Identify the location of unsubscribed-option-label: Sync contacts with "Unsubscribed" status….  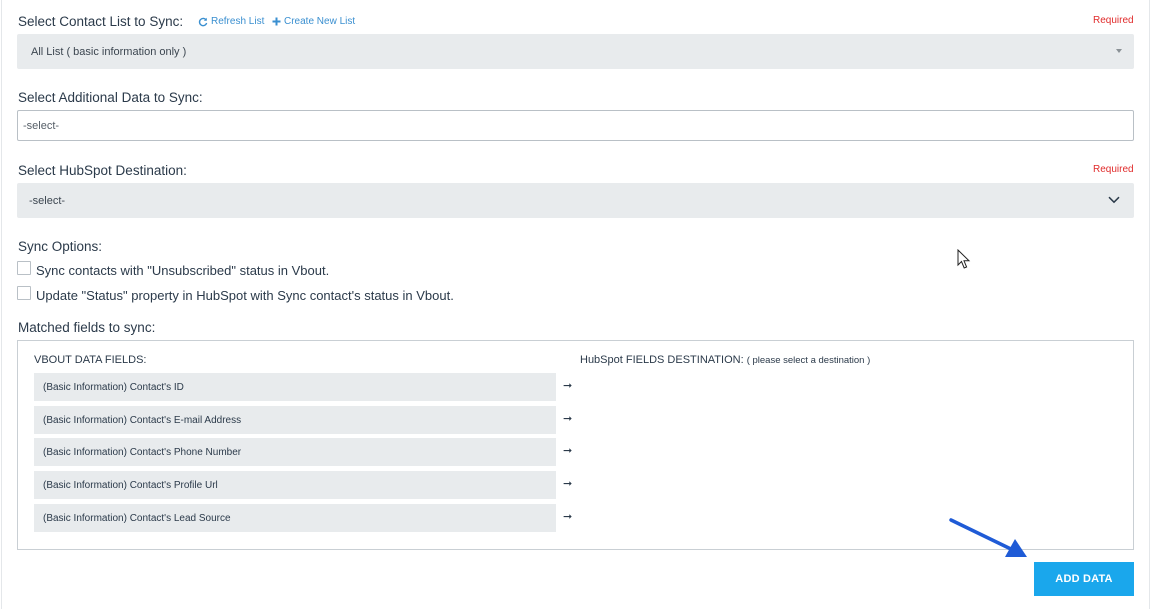
(183, 270).